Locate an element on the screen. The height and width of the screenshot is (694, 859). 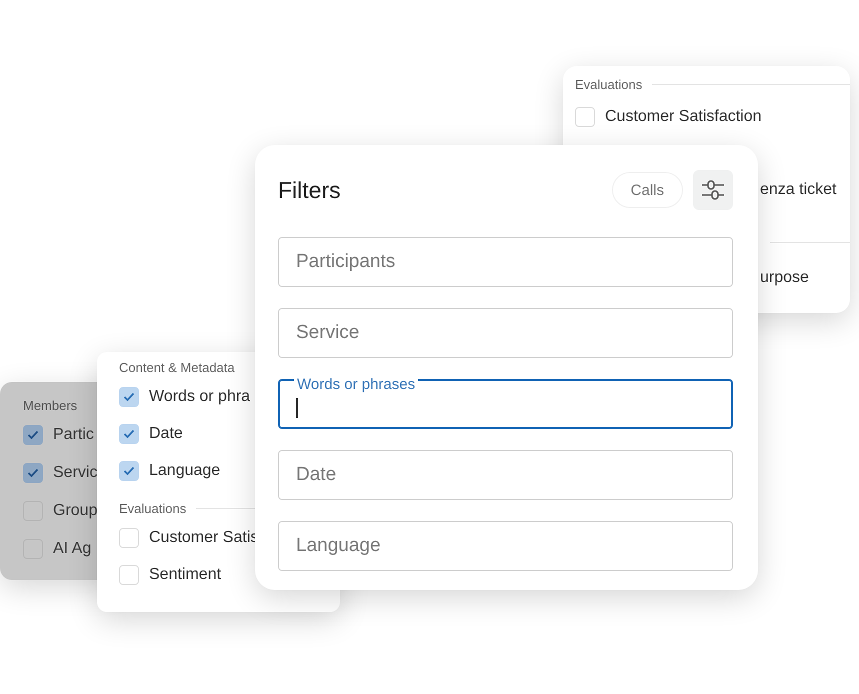
checkbox-label: Partic is located at coordinates (73, 435).